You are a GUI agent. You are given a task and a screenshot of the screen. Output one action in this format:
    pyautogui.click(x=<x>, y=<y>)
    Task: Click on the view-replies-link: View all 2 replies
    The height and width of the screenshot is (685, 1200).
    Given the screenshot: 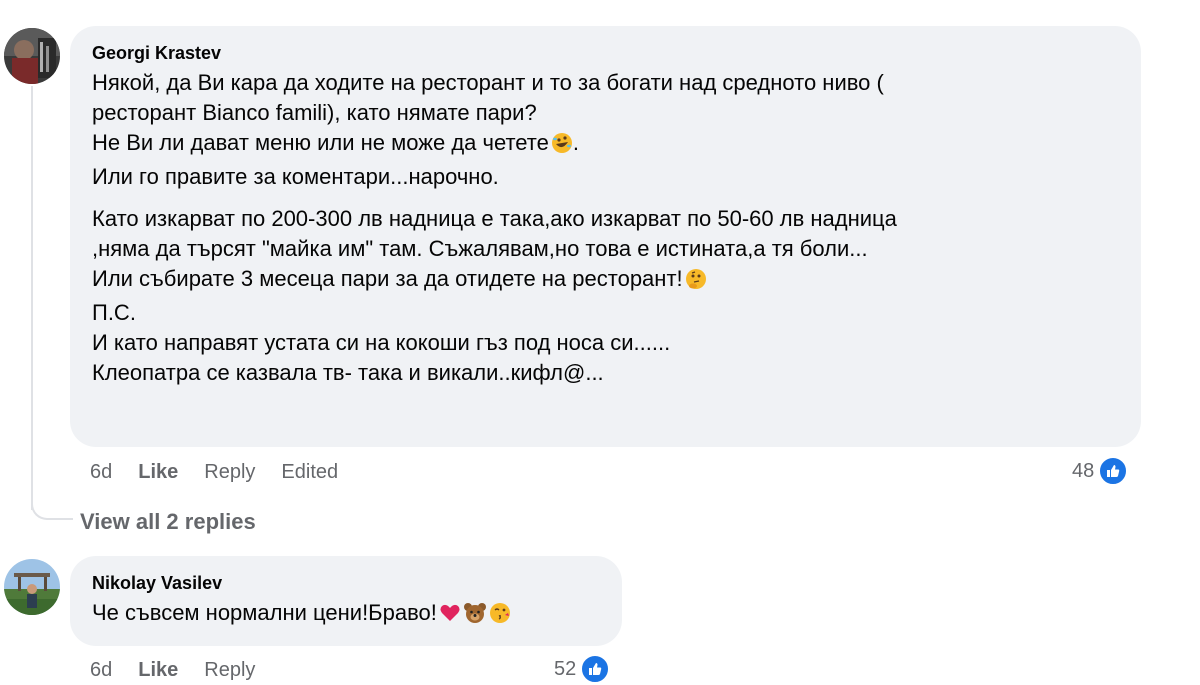 What is the action you would take?
    pyautogui.click(x=168, y=522)
    